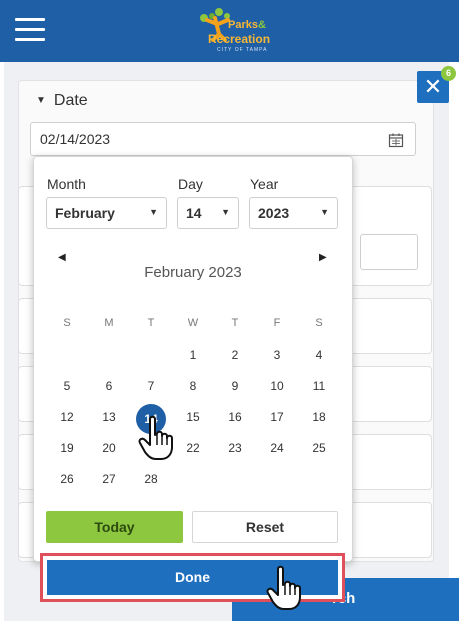 The height and width of the screenshot is (621, 459). Describe the element at coordinates (62, 101) in the screenshot. I see `date-section-header: ▼ Date` at that location.